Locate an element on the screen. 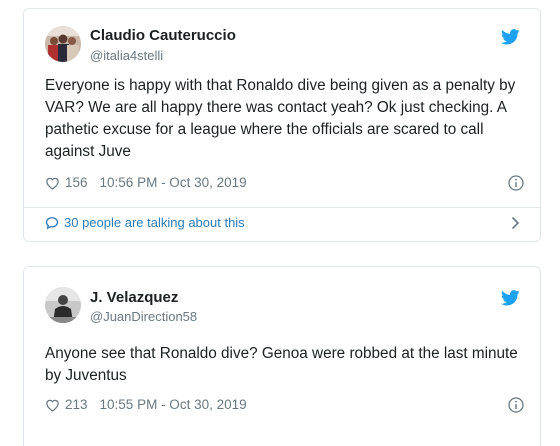 Image resolution: width=560 pixels, height=446 pixels. author-name: J. Velazquez is located at coordinates (134, 297).